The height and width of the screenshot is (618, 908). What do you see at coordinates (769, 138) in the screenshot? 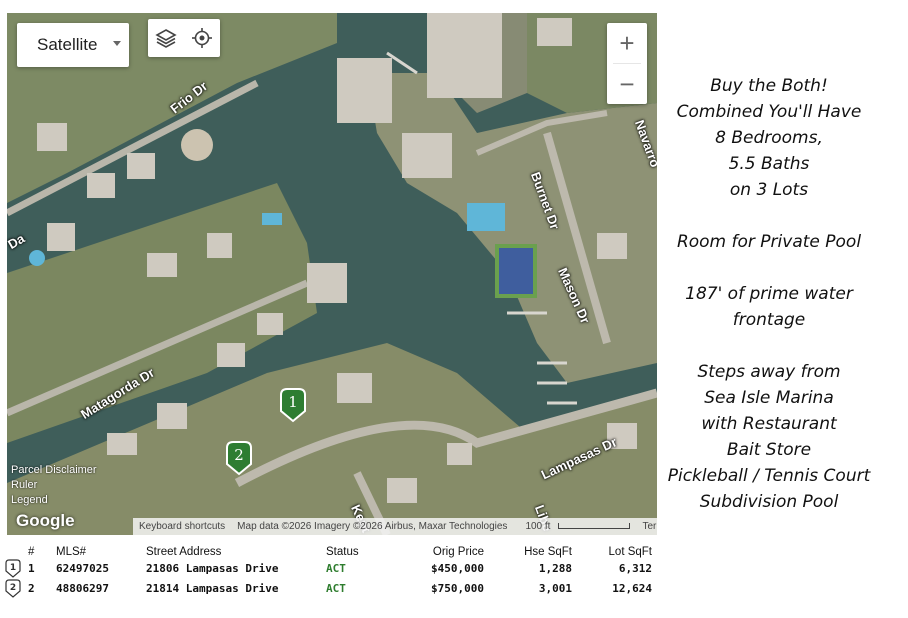
I see `promo-line: 8 Bedrooms,` at bounding box center [769, 138].